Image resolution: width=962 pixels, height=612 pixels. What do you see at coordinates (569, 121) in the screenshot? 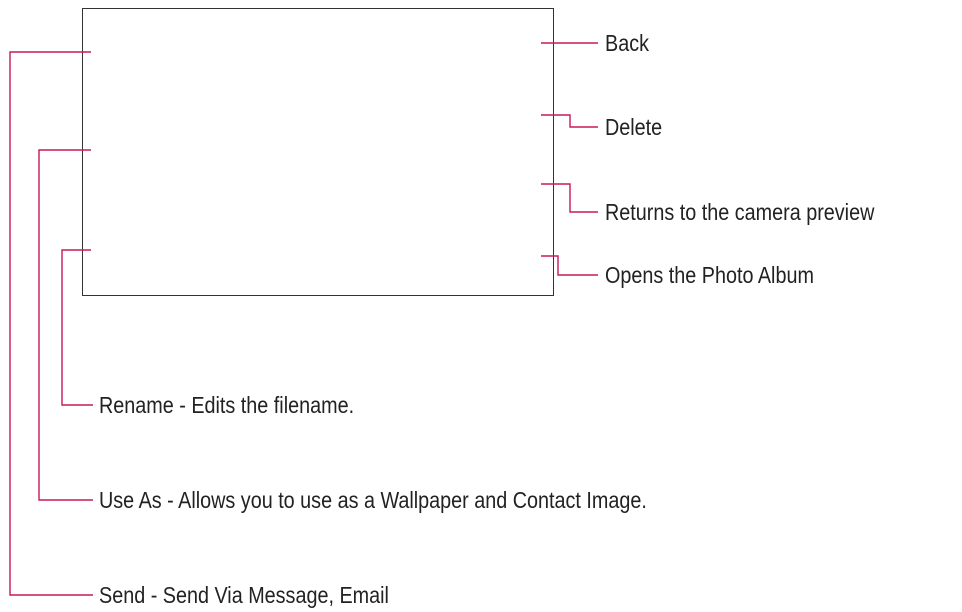
I see `callout-line-delete` at bounding box center [569, 121].